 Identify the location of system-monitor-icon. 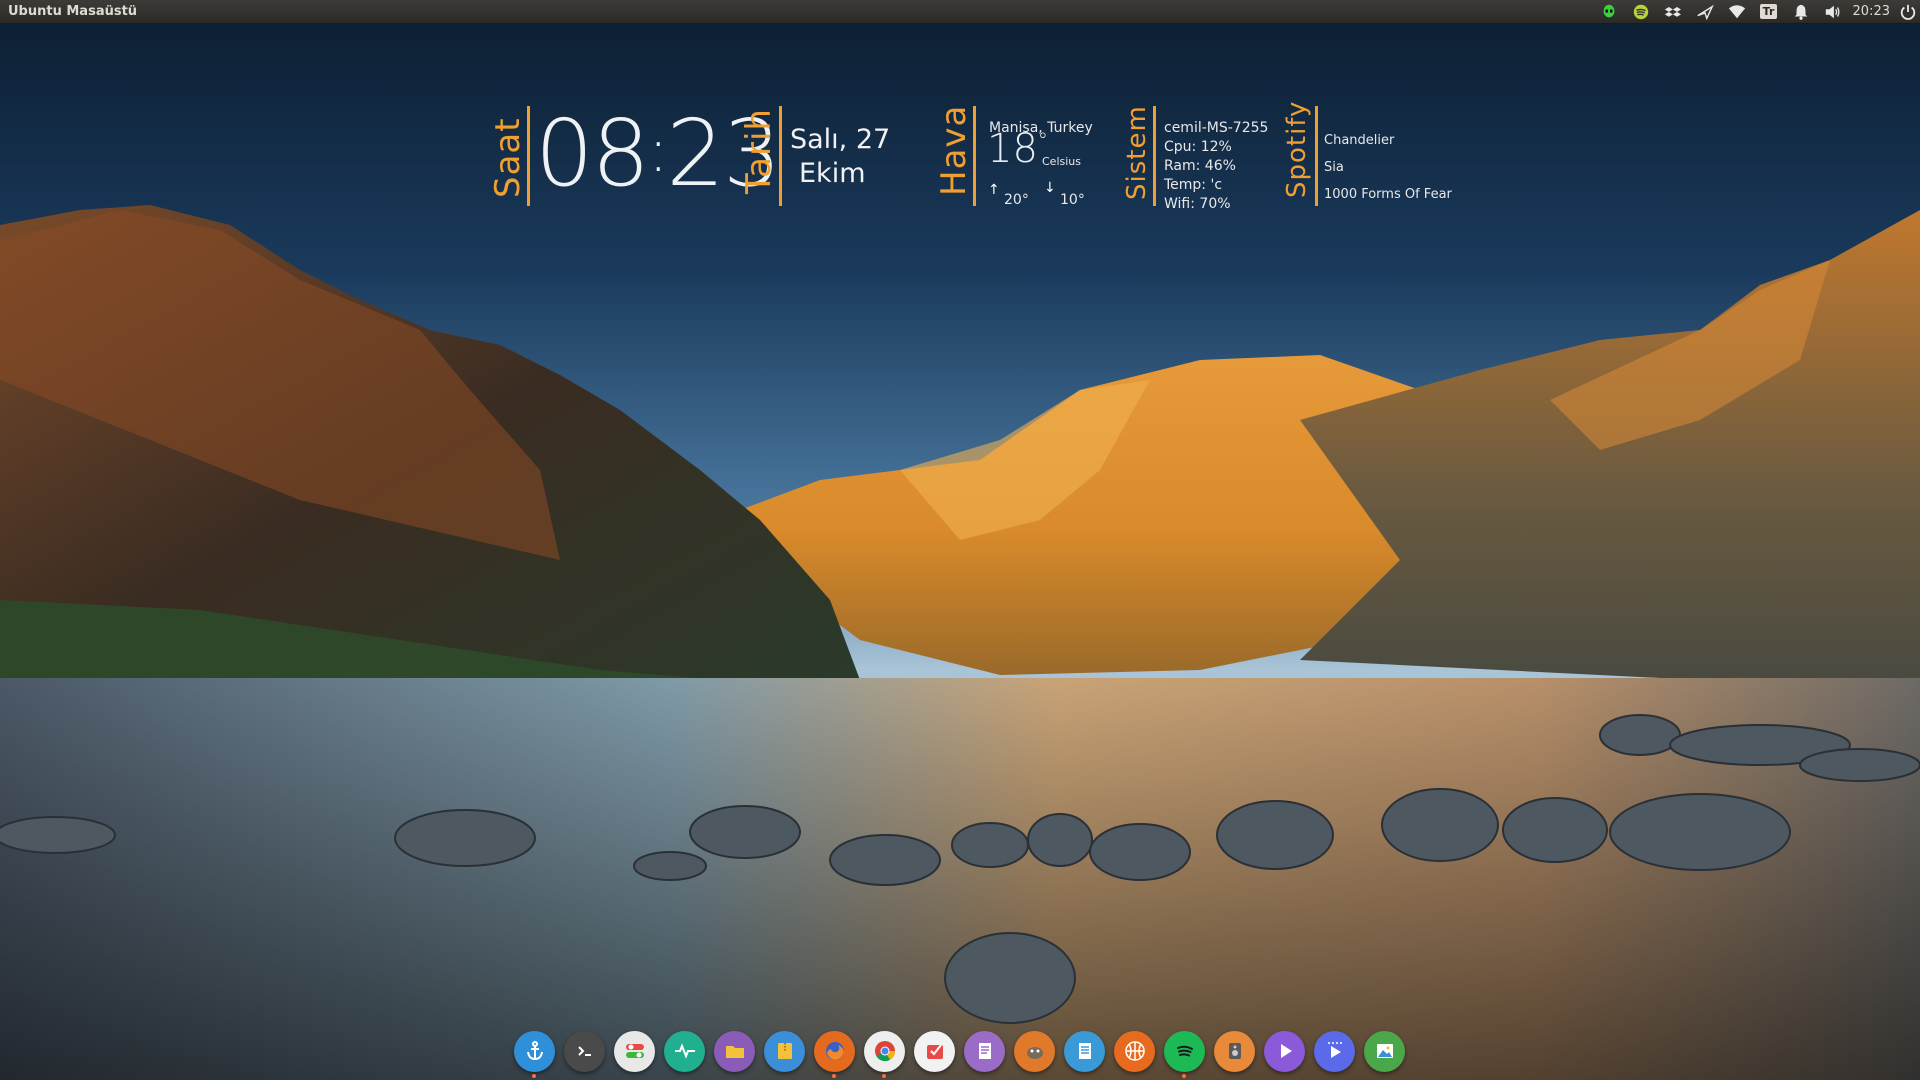
(684, 1051).